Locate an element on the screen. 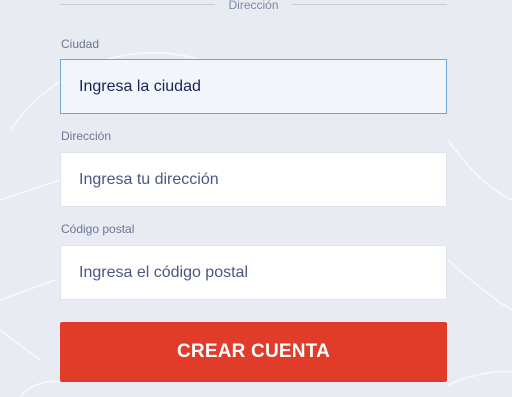 The height and width of the screenshot is (397, 512). postal-code-input is located at coordinates (253, 272).